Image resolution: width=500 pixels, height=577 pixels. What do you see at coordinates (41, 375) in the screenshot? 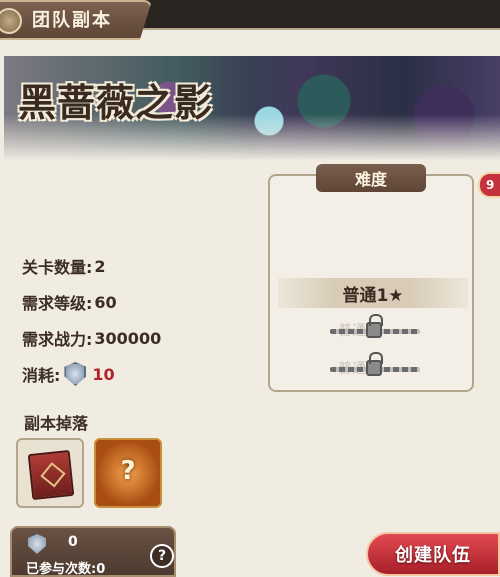
I see `cost-label: 消耗:` at bounding box center [41, 375].